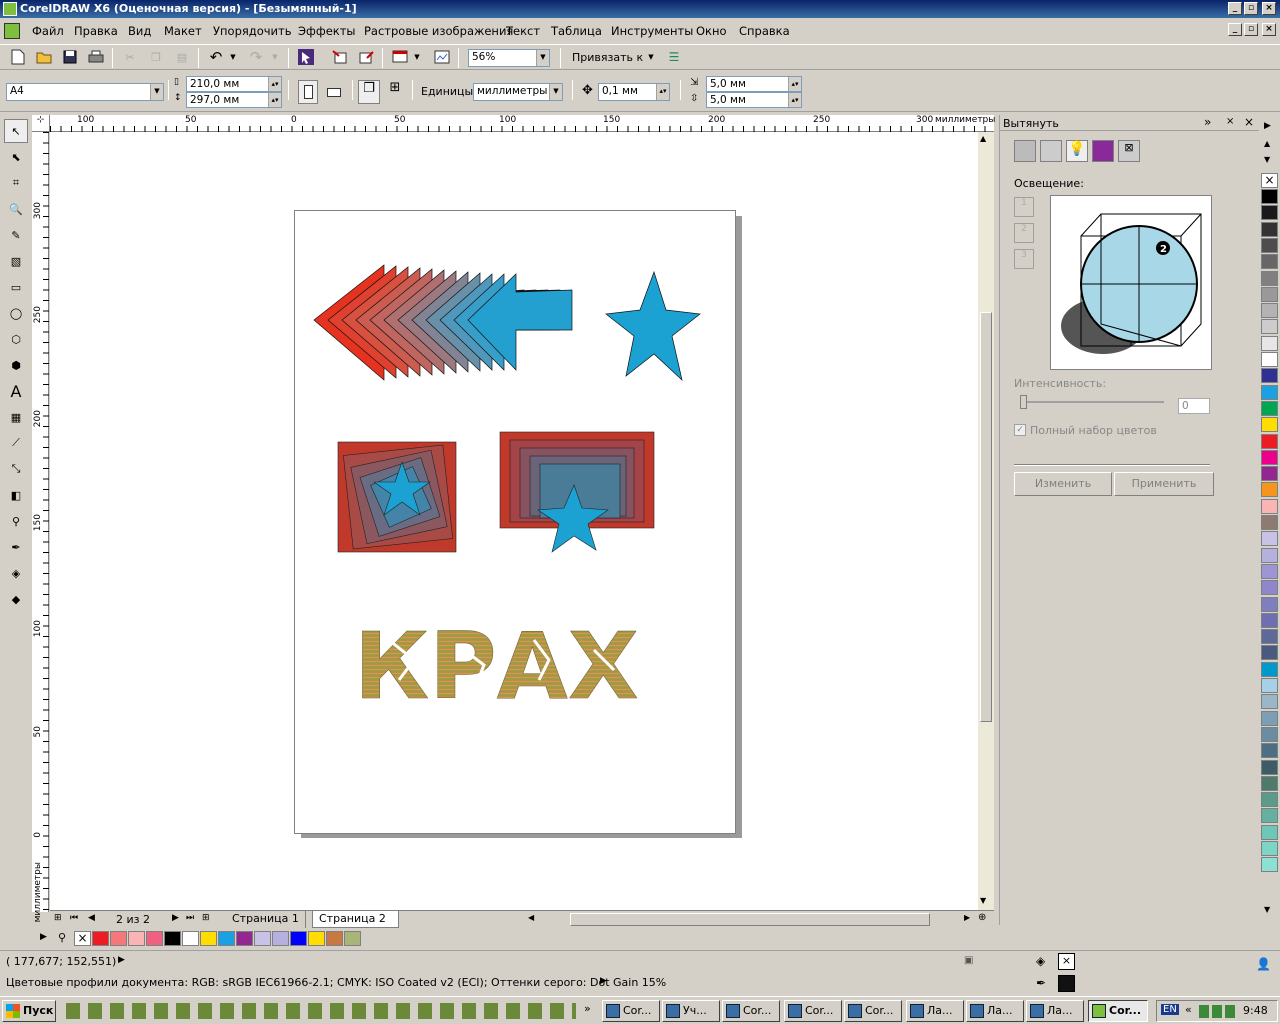  What do you see at coordinates (1249, 122) in the screenshot?
I see `docker-close-icon: ×` at bounding box center [1249, 122].